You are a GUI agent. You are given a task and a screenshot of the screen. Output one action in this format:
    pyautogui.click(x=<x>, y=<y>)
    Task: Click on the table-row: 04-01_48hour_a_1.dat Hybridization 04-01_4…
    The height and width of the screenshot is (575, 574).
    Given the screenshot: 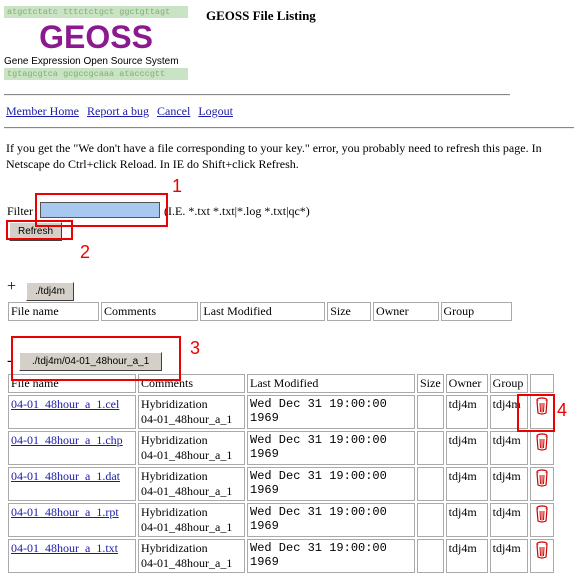 What is the action you would take?
    pyautogui.click(x=281, y=484)
    